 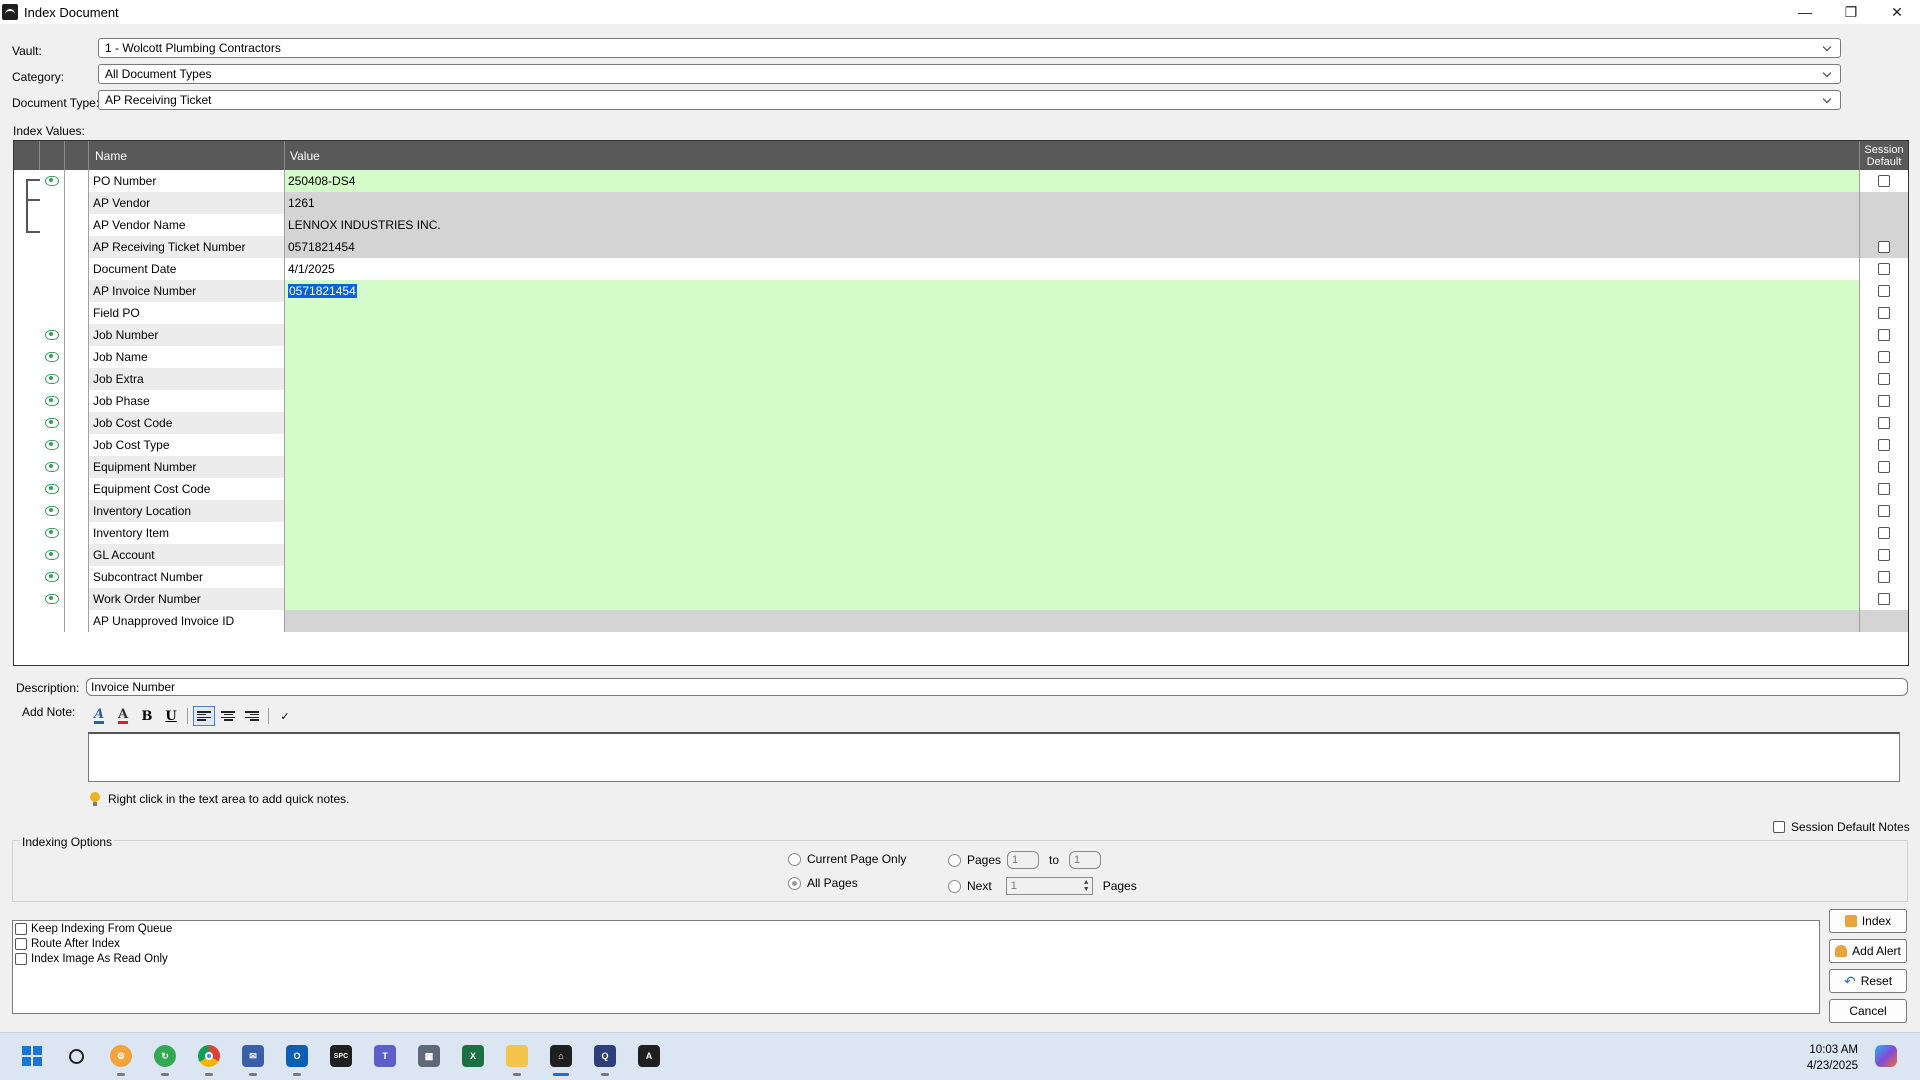 What do you see at coordinates (969, 48) in the screenshot?
I see `vault-select: 1 - Wolcott Plumbing Contractors` at bounding box center [969, 48].